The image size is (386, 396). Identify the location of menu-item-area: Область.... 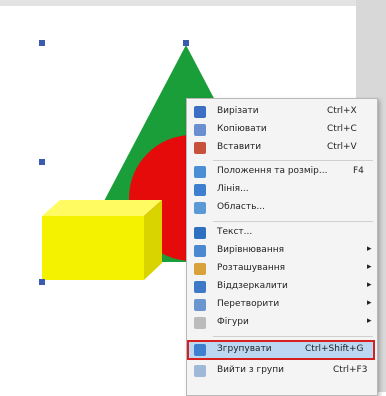
(281, 208).